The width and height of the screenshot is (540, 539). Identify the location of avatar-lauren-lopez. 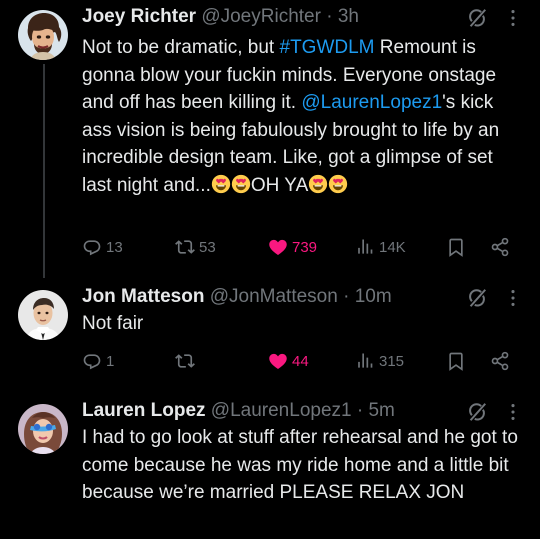
(43, 429).